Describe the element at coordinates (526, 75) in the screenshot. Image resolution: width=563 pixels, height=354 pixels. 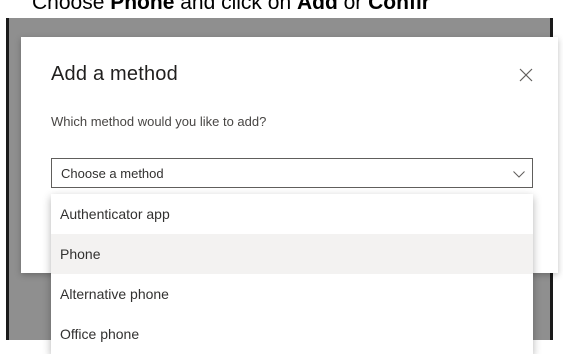
I see `close-icon` at that location.